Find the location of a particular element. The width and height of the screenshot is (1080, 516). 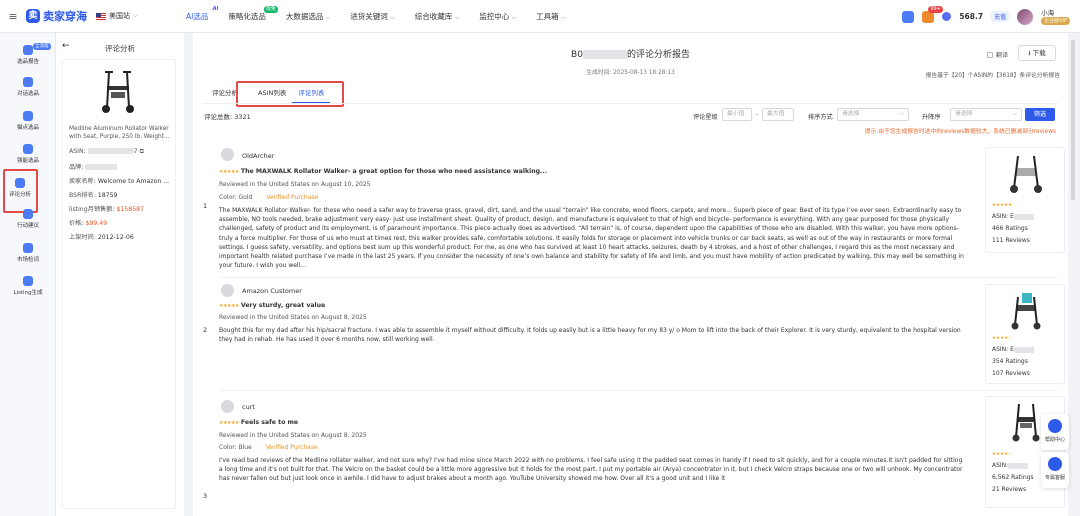

nav-ai-selection: AI选品 AI is located at coordinates (197, 16).